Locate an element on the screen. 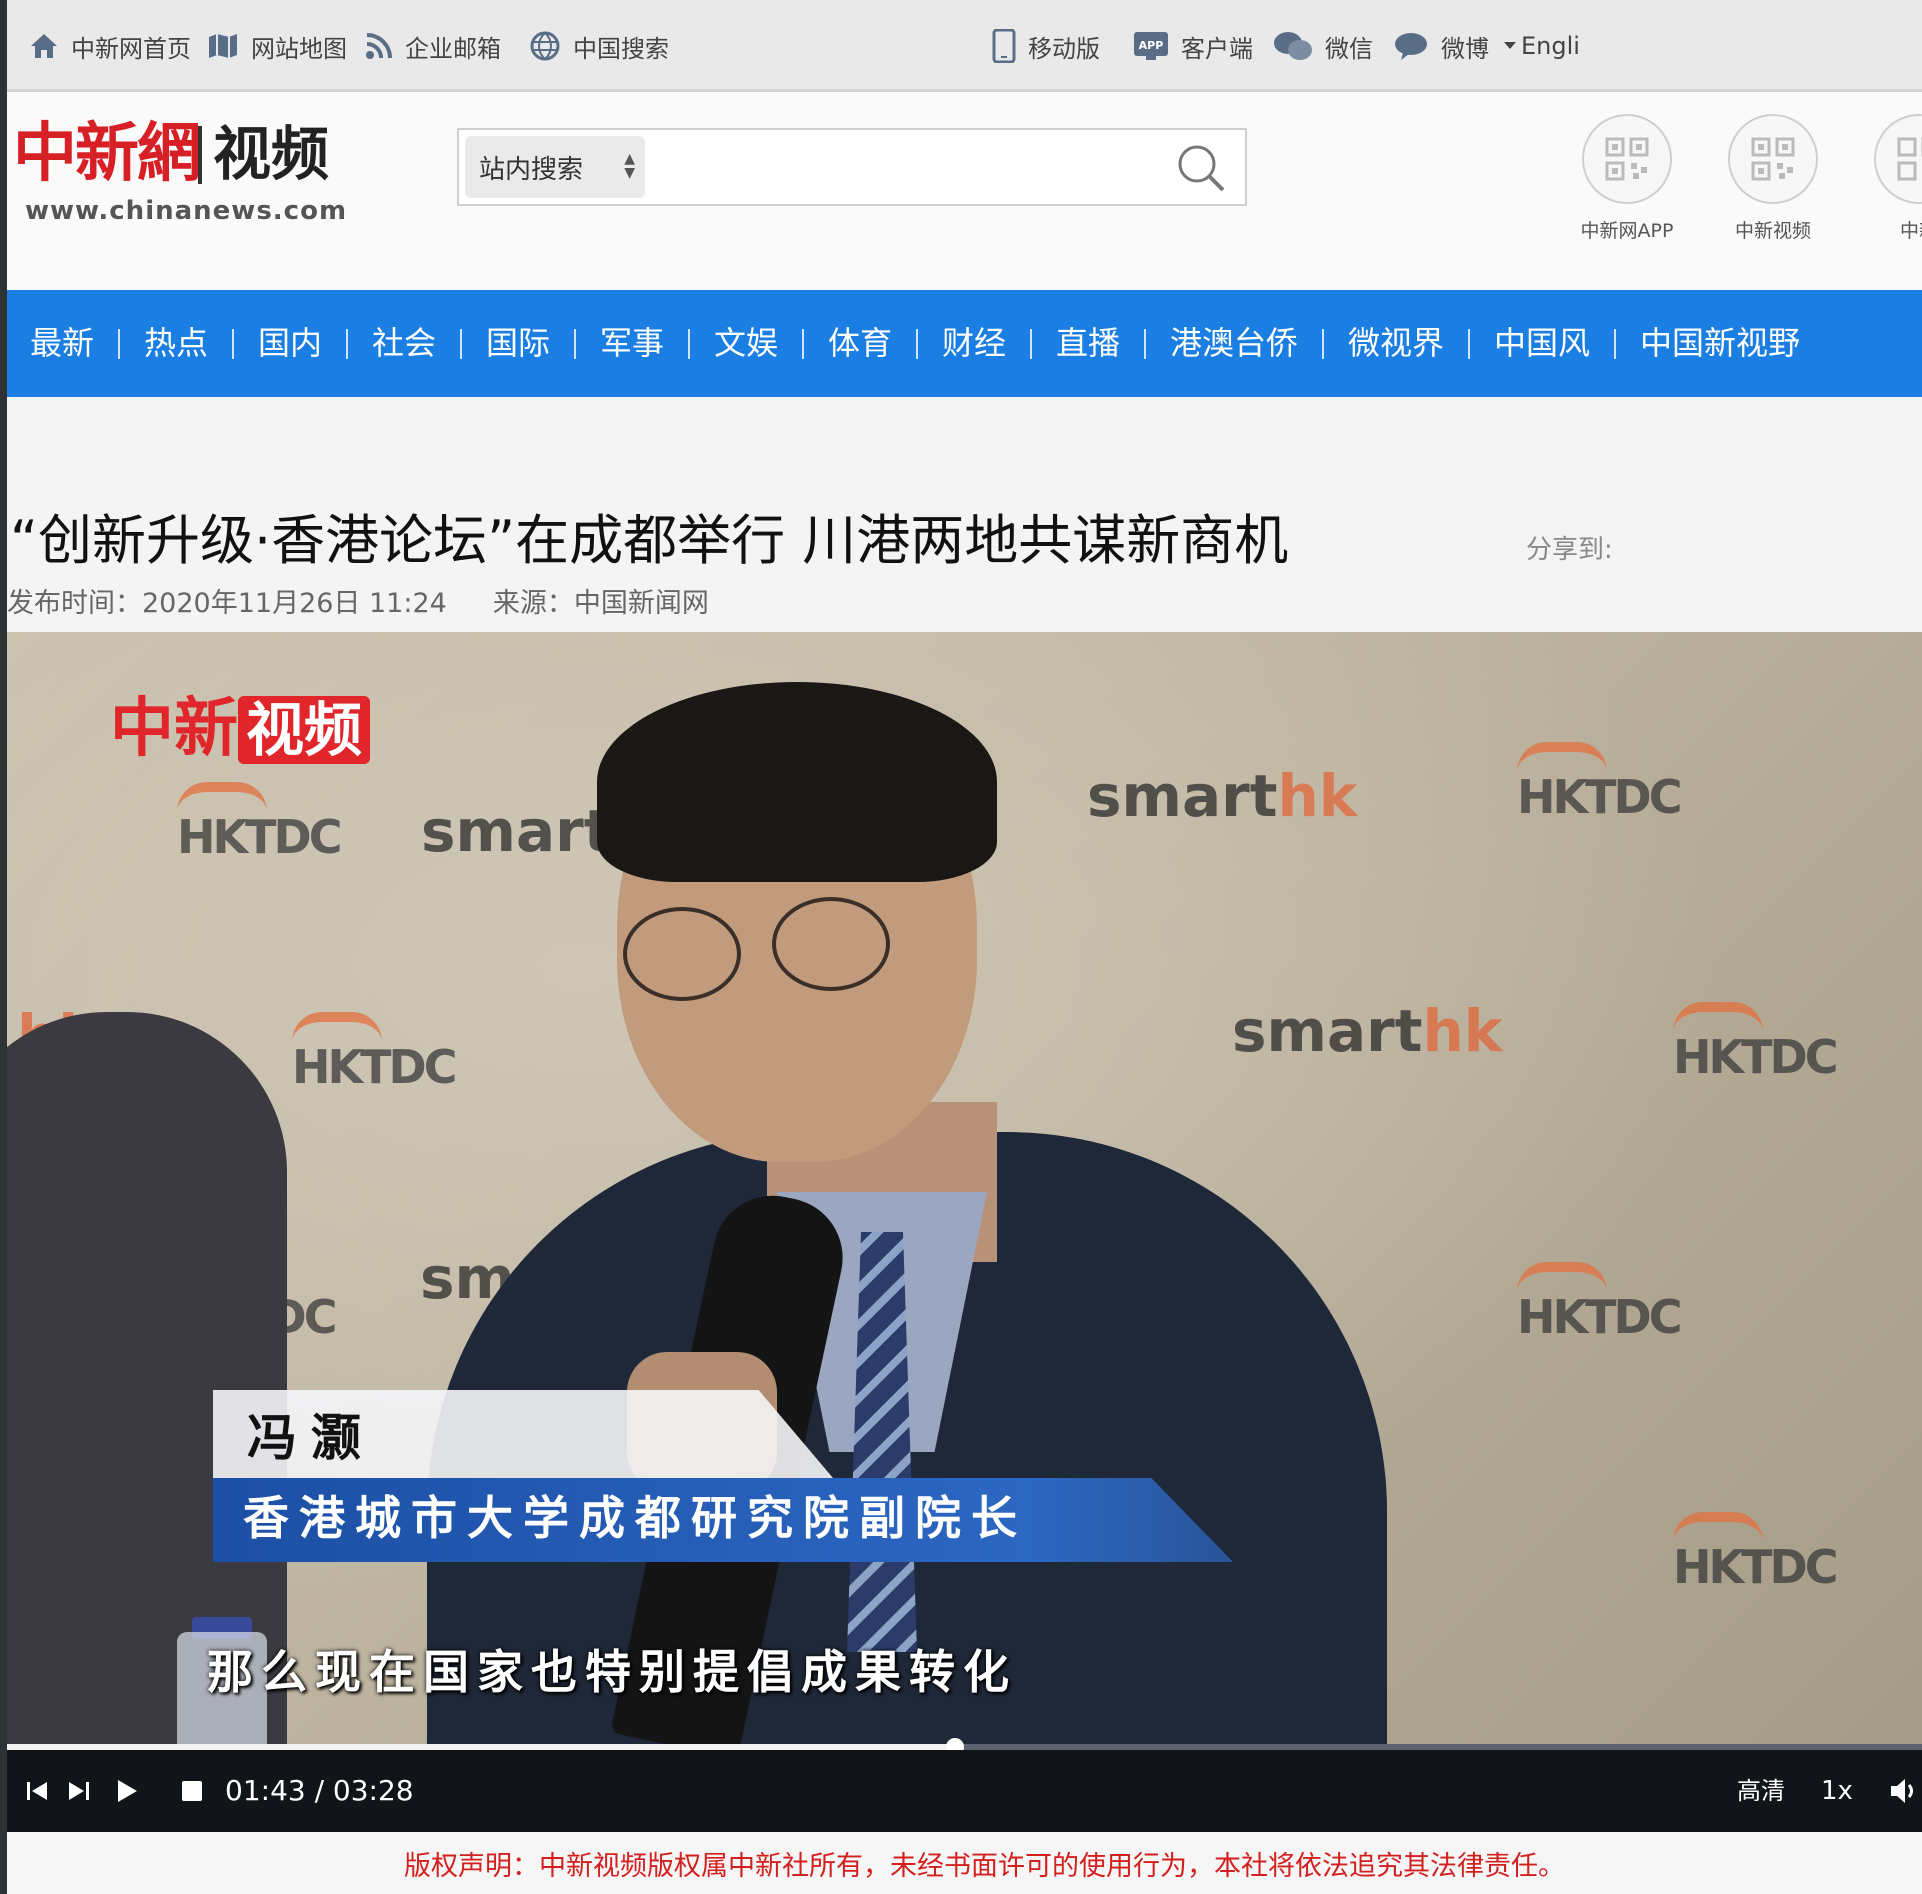 The height and width of the screenshot is (1894, 1922). skip-next-icon is located at coordinates (79, 1791).